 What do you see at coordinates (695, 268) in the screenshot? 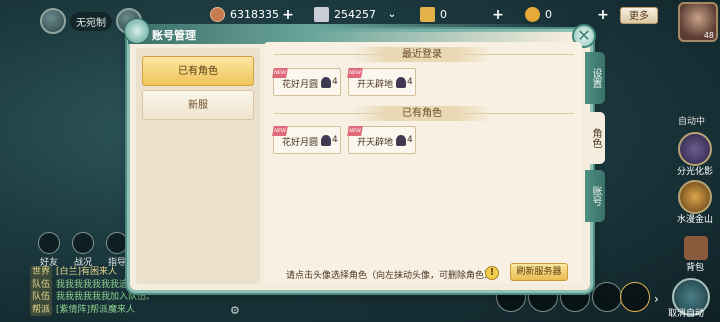
I see `bag-label: 背包` at bounding box center [695, 268].